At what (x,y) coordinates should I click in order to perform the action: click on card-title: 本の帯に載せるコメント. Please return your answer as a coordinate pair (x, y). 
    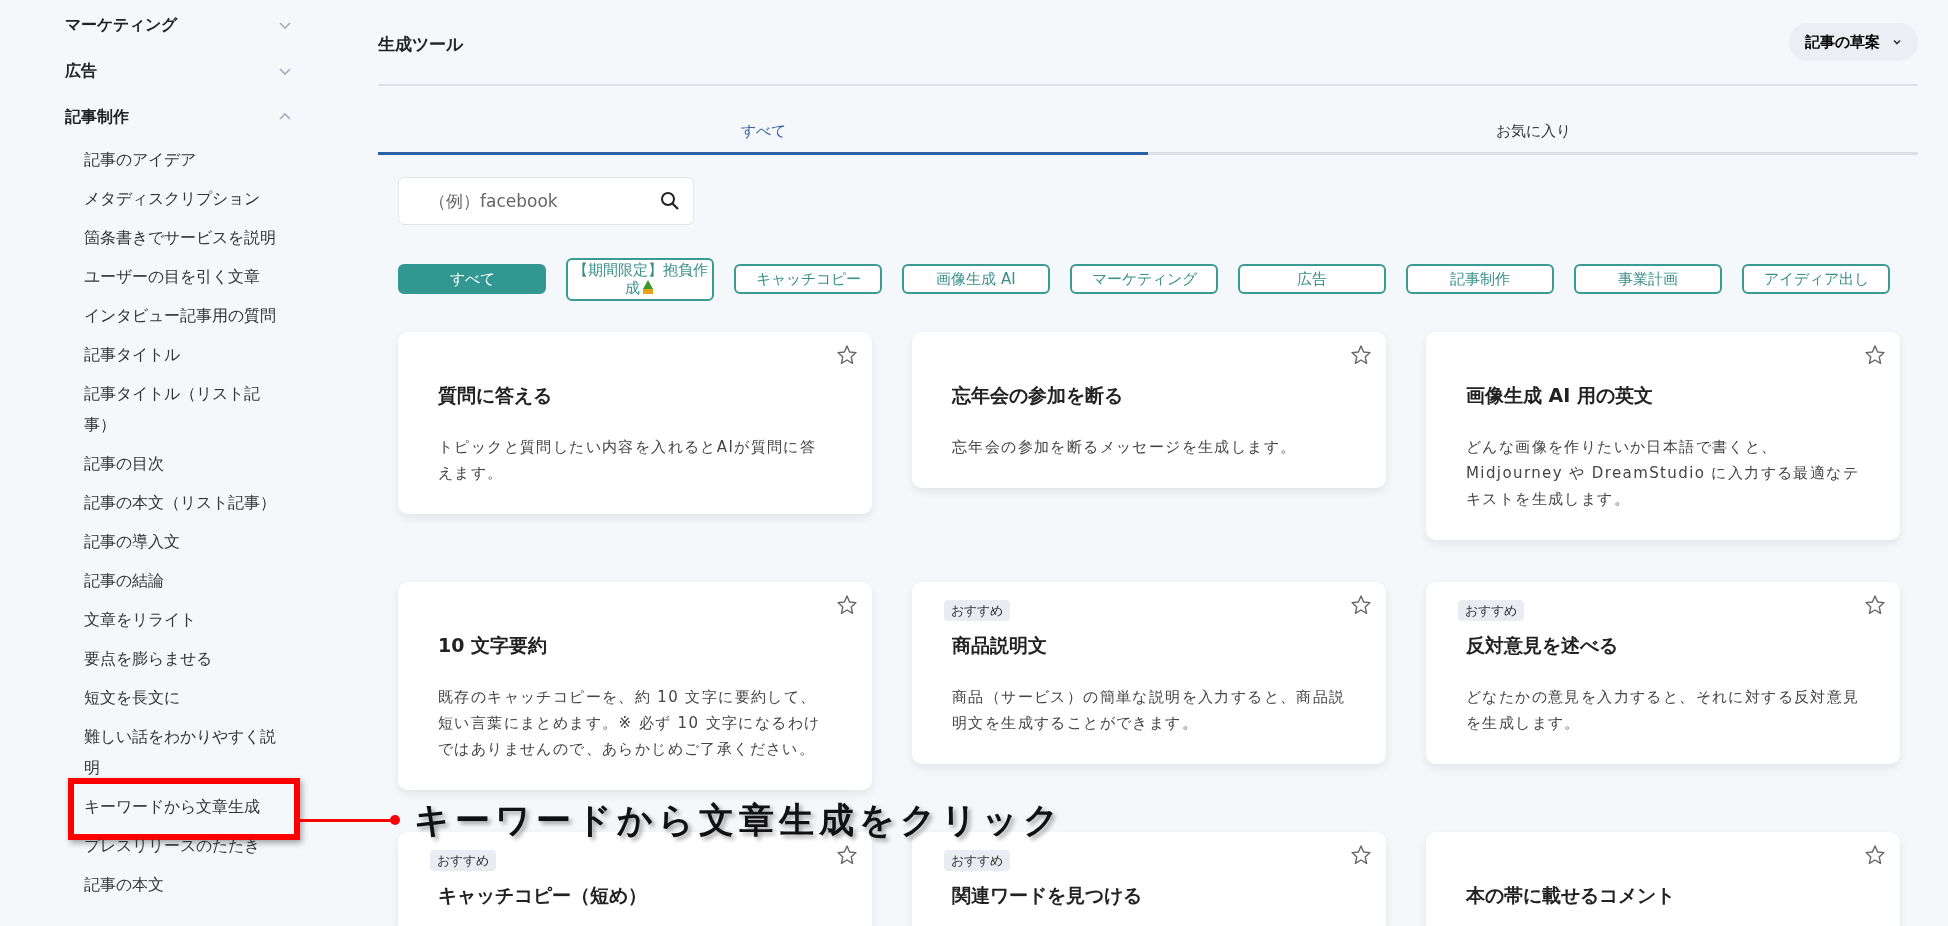
    Looking at the image, I should click on (1571, 895).